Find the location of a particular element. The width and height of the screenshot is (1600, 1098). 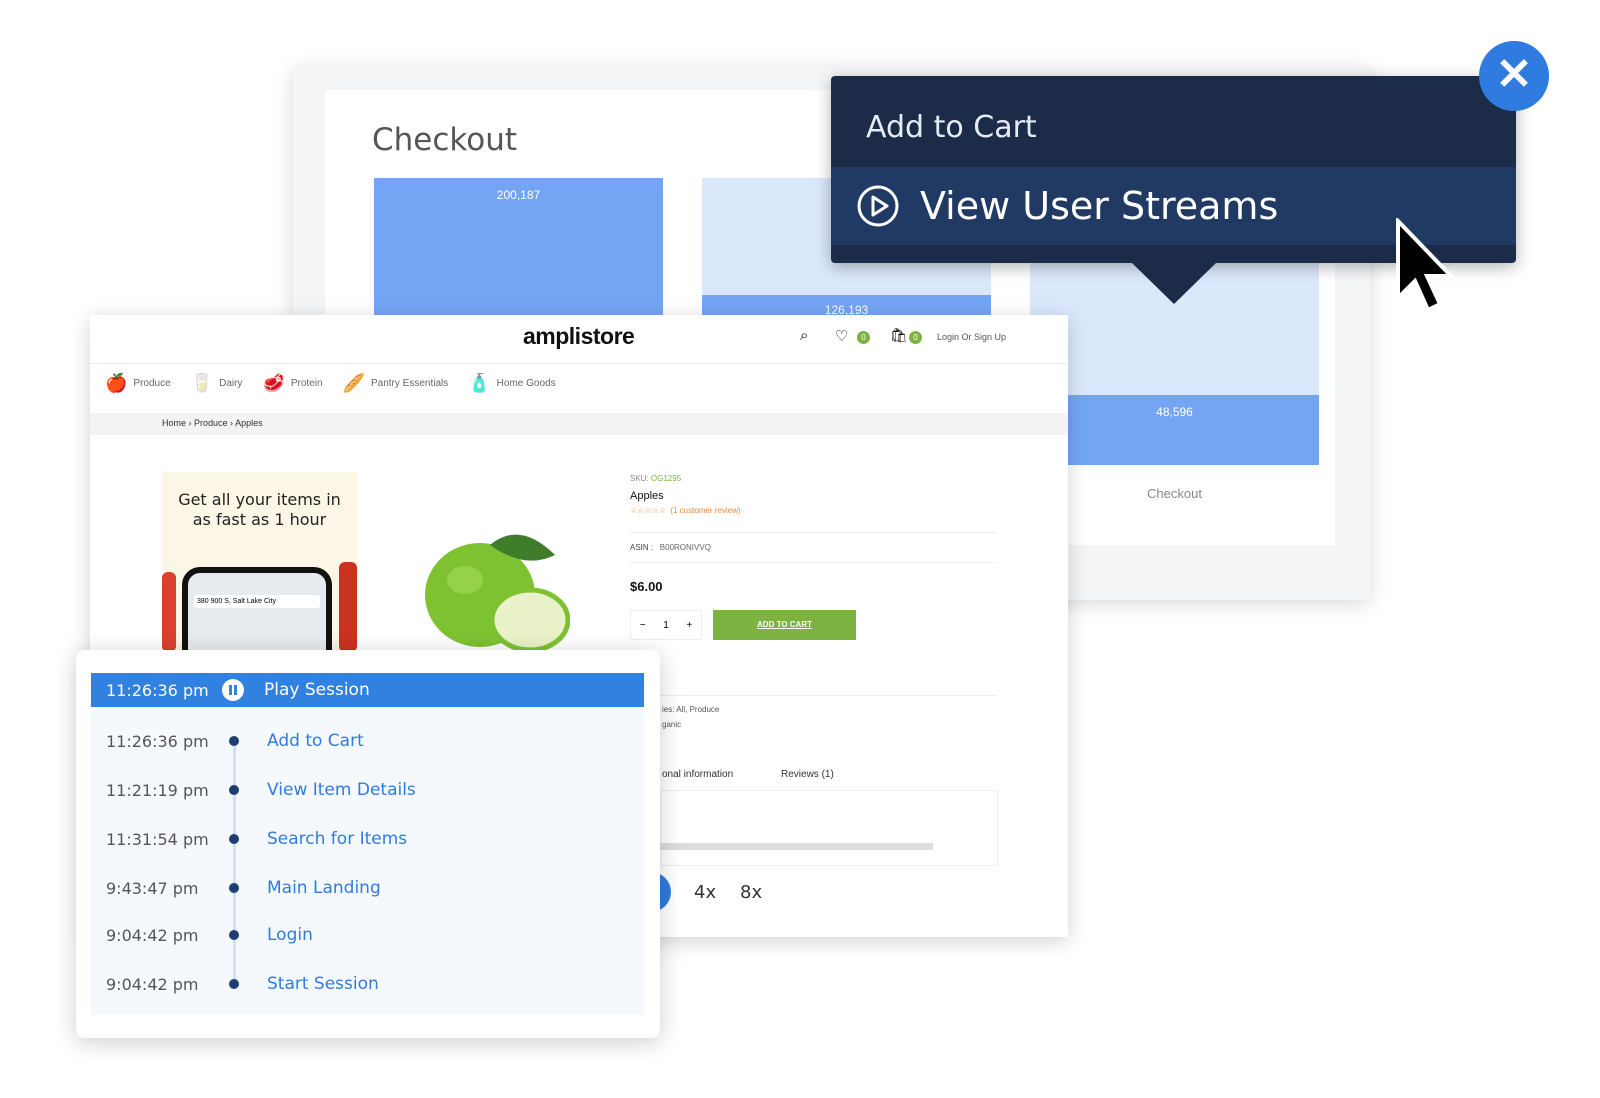

produce-icon: 🍎 is located at coordinates (116, 383).